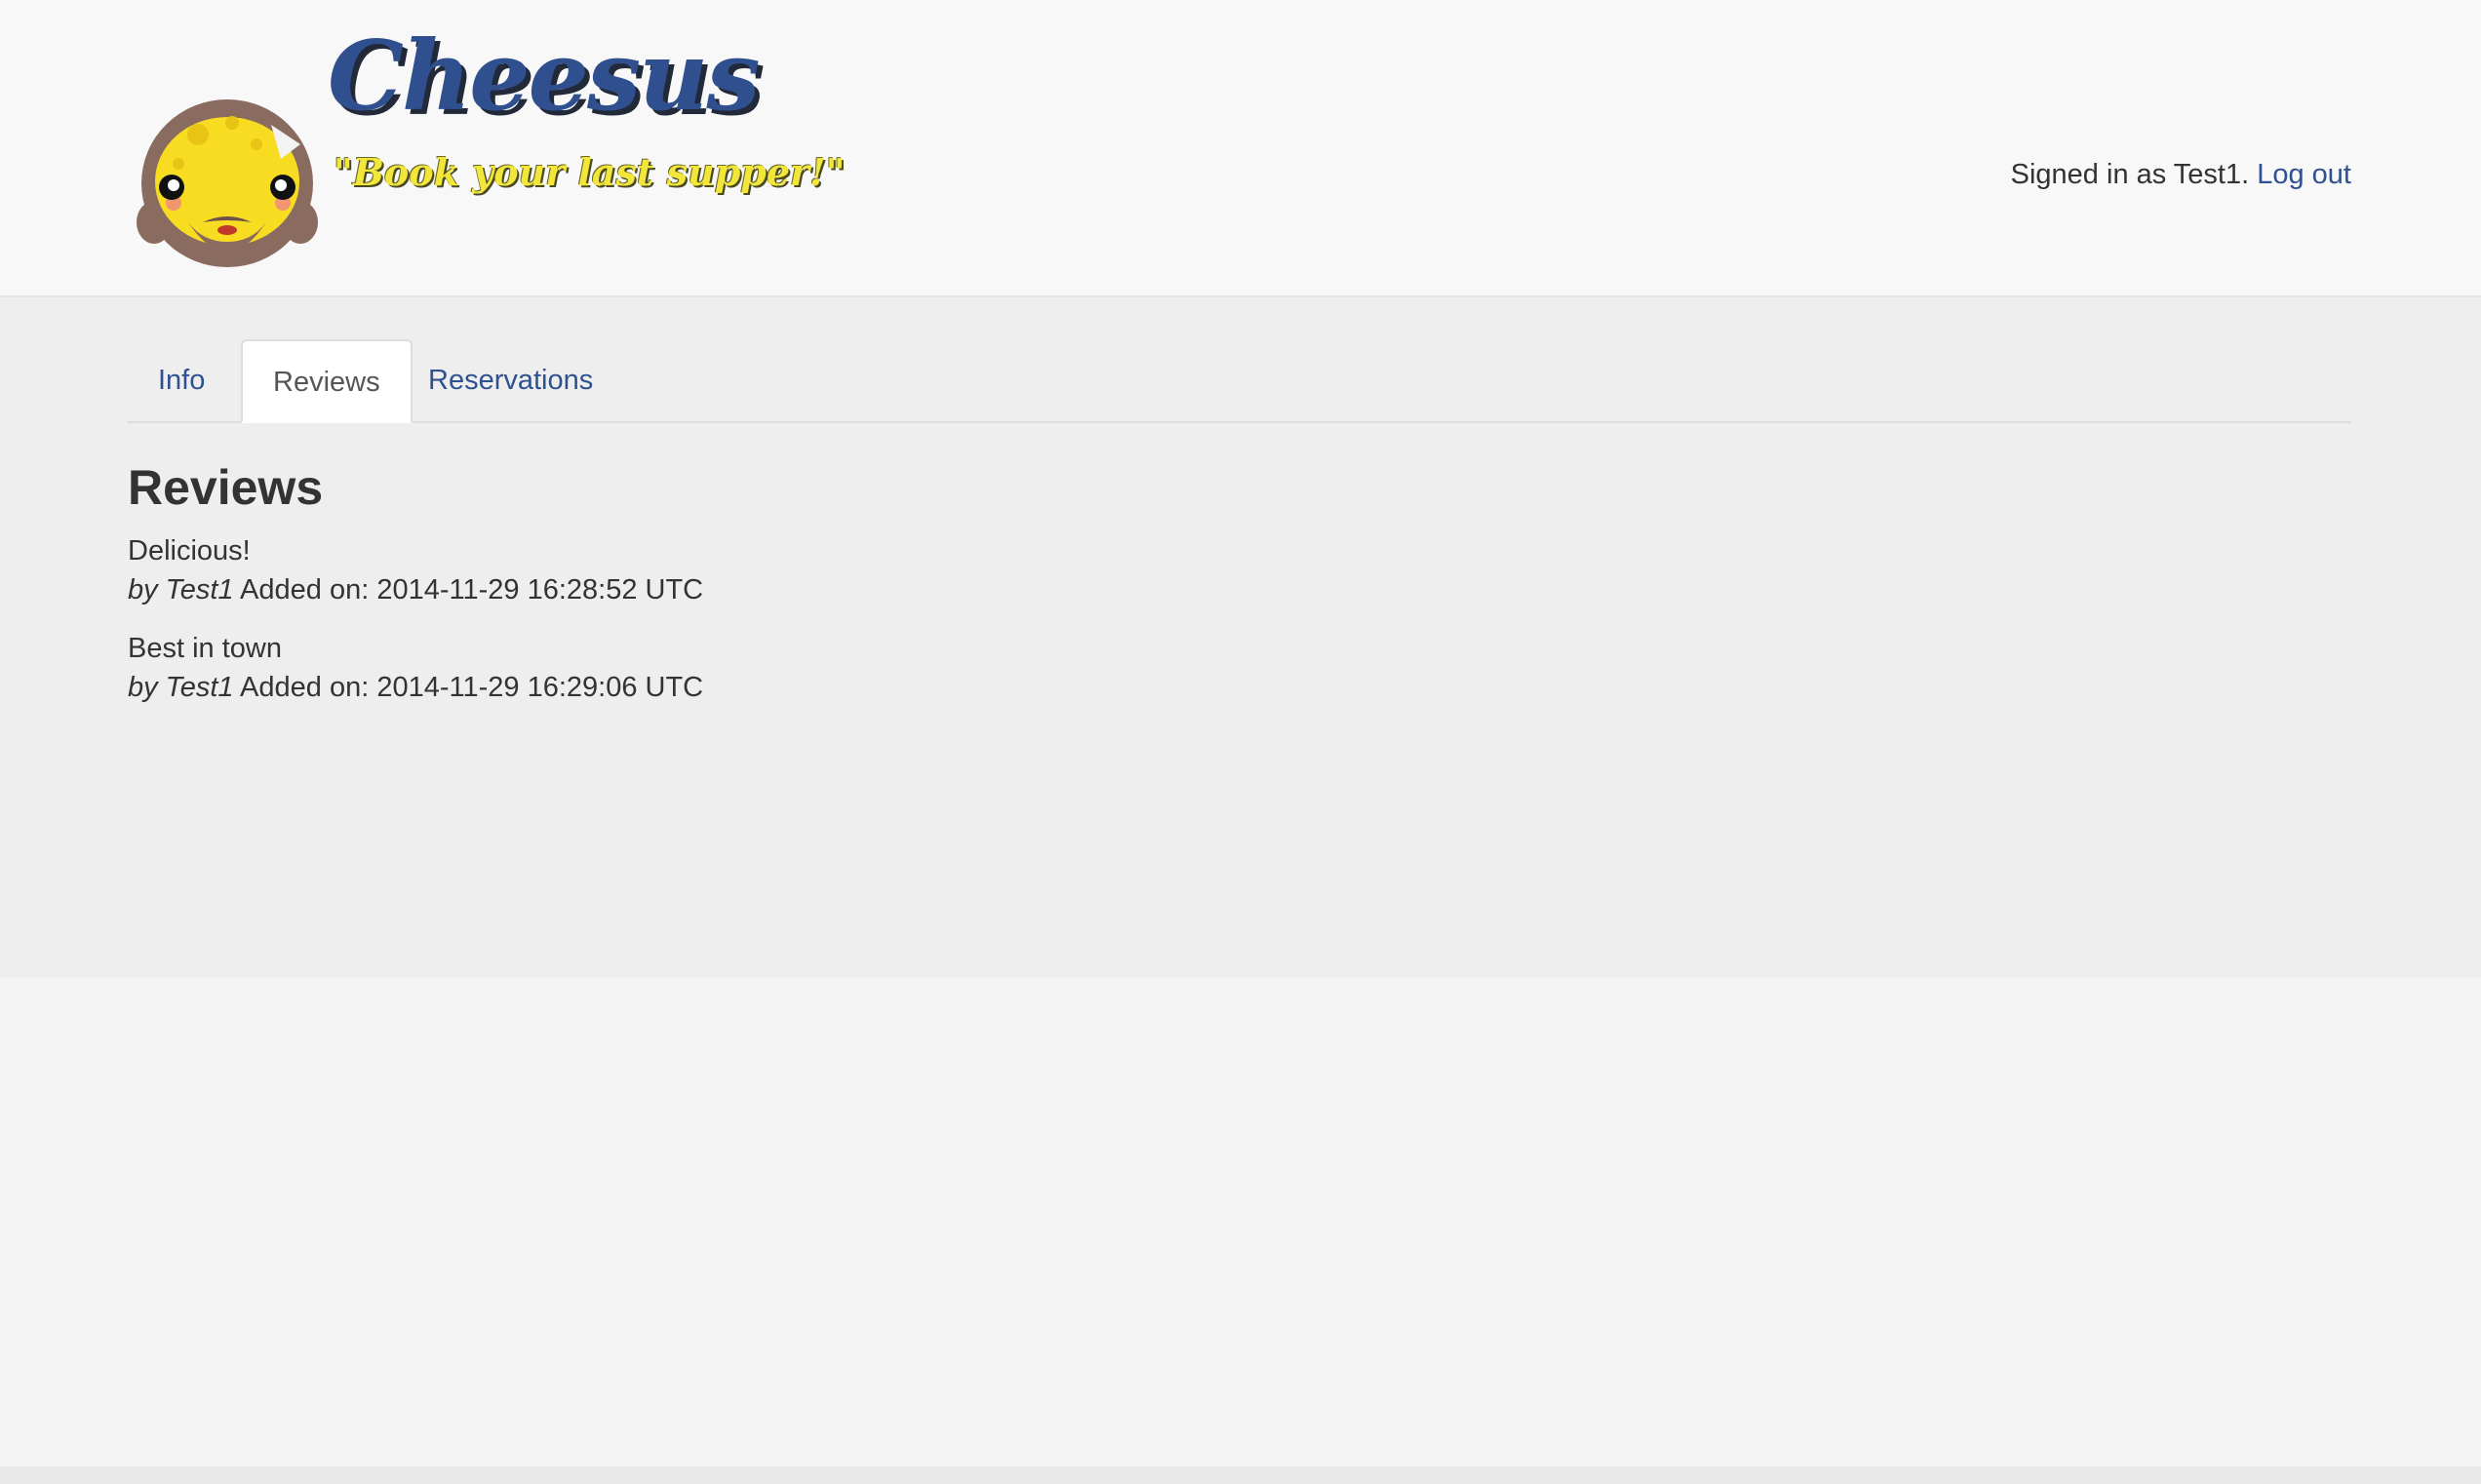  What do you see at coordinates (2130, 174) in the screenshot?
I see `signed-in-text: Signed in as Test1.` at bounding box center [2130, 174].